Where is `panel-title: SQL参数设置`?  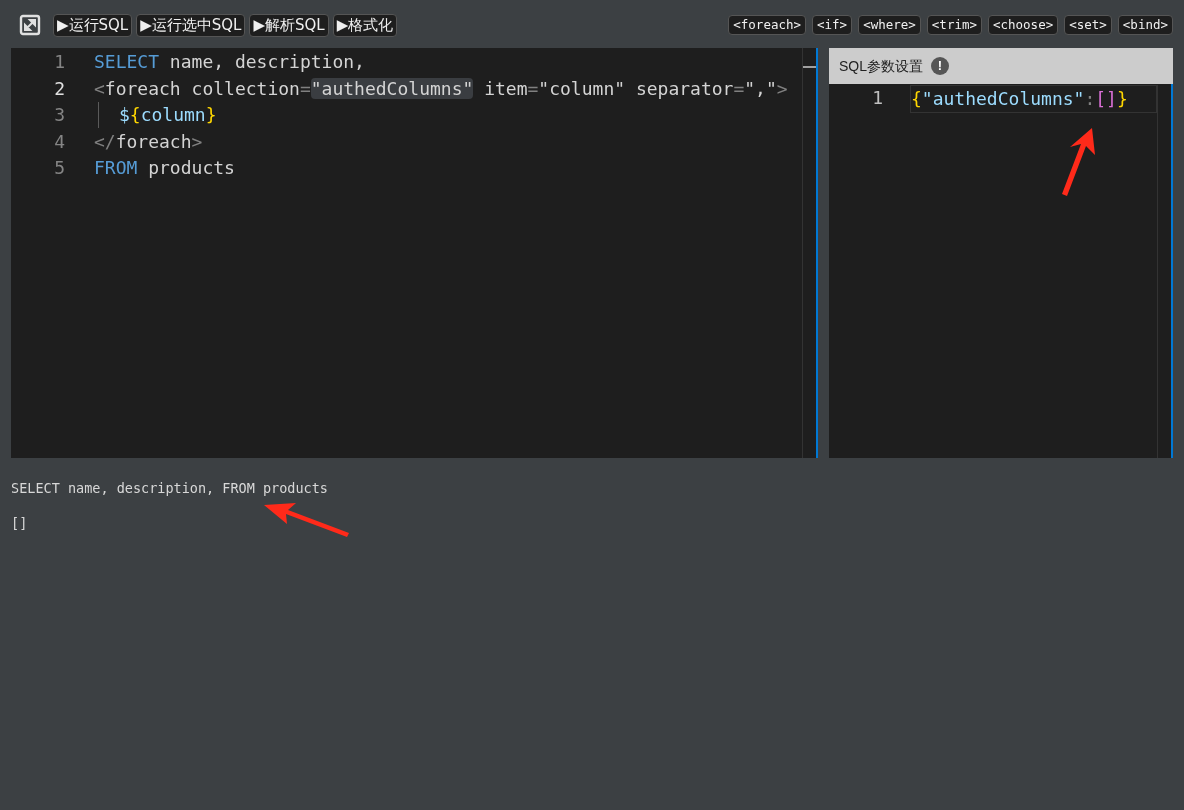
panel-title: SQL参数设置 is located at coordinates (881, 66).